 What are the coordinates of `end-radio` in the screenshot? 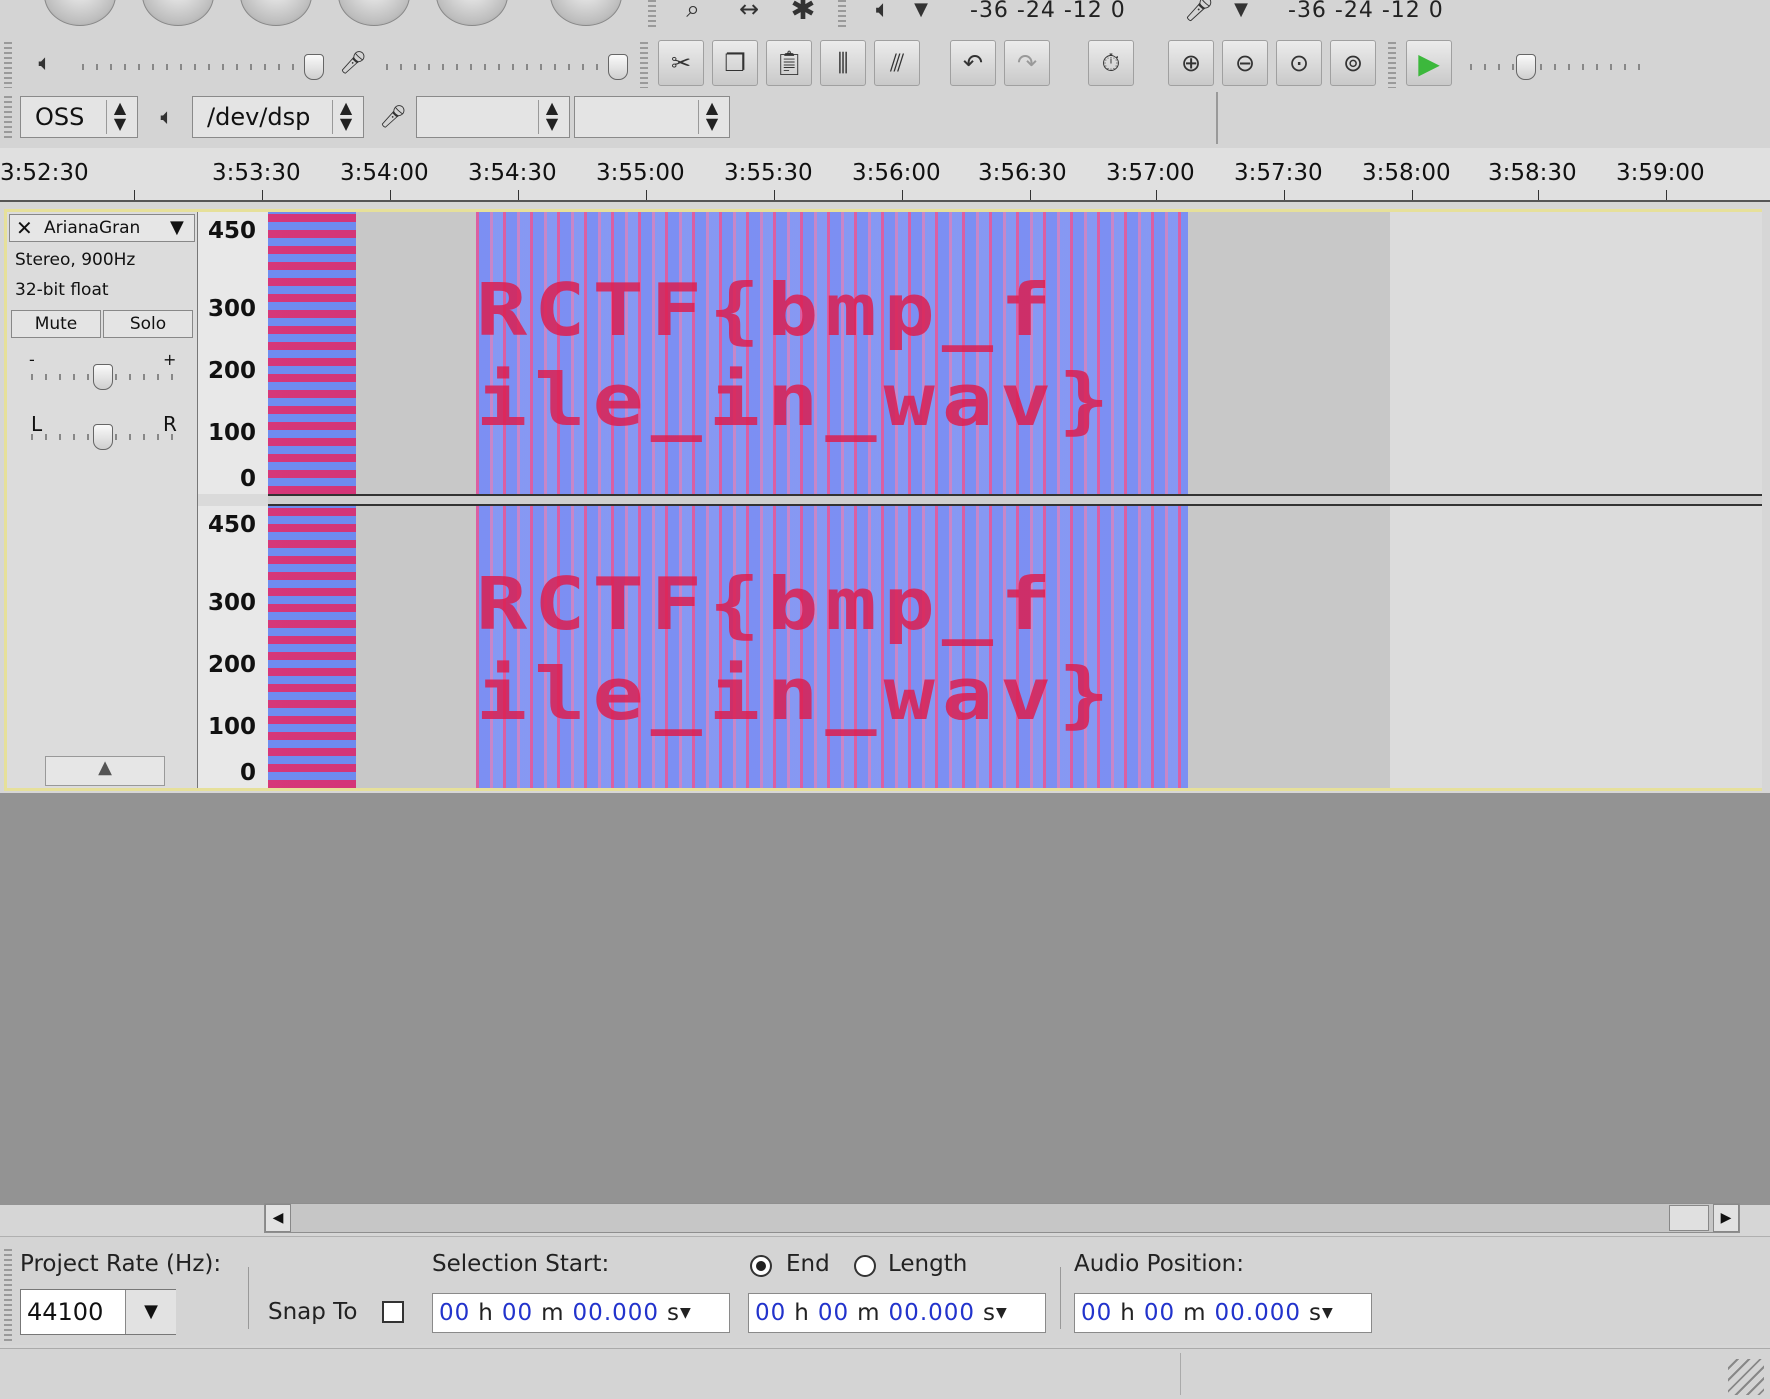 It's located at (761, 1266).